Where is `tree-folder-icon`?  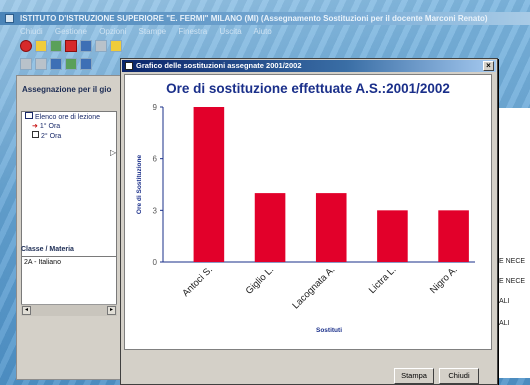
tree-folder-icon is located at coordinates (29, 115).